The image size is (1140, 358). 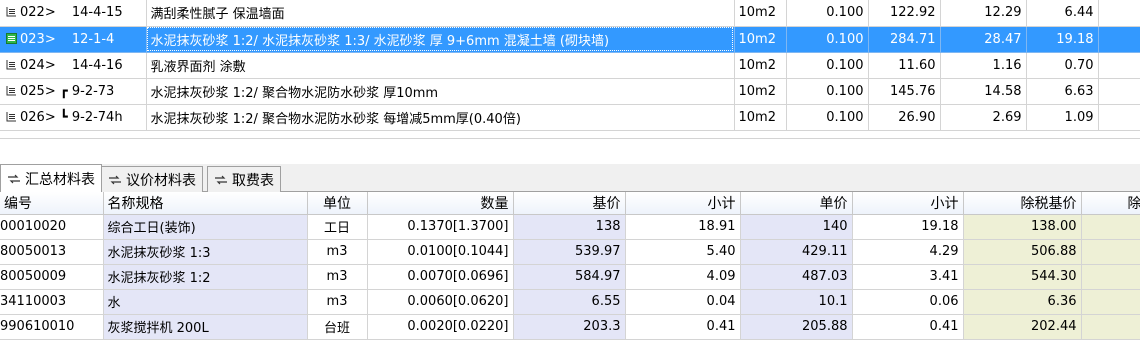 I want to click on quota-value-1: 122.92, so click(x=904, y=13).